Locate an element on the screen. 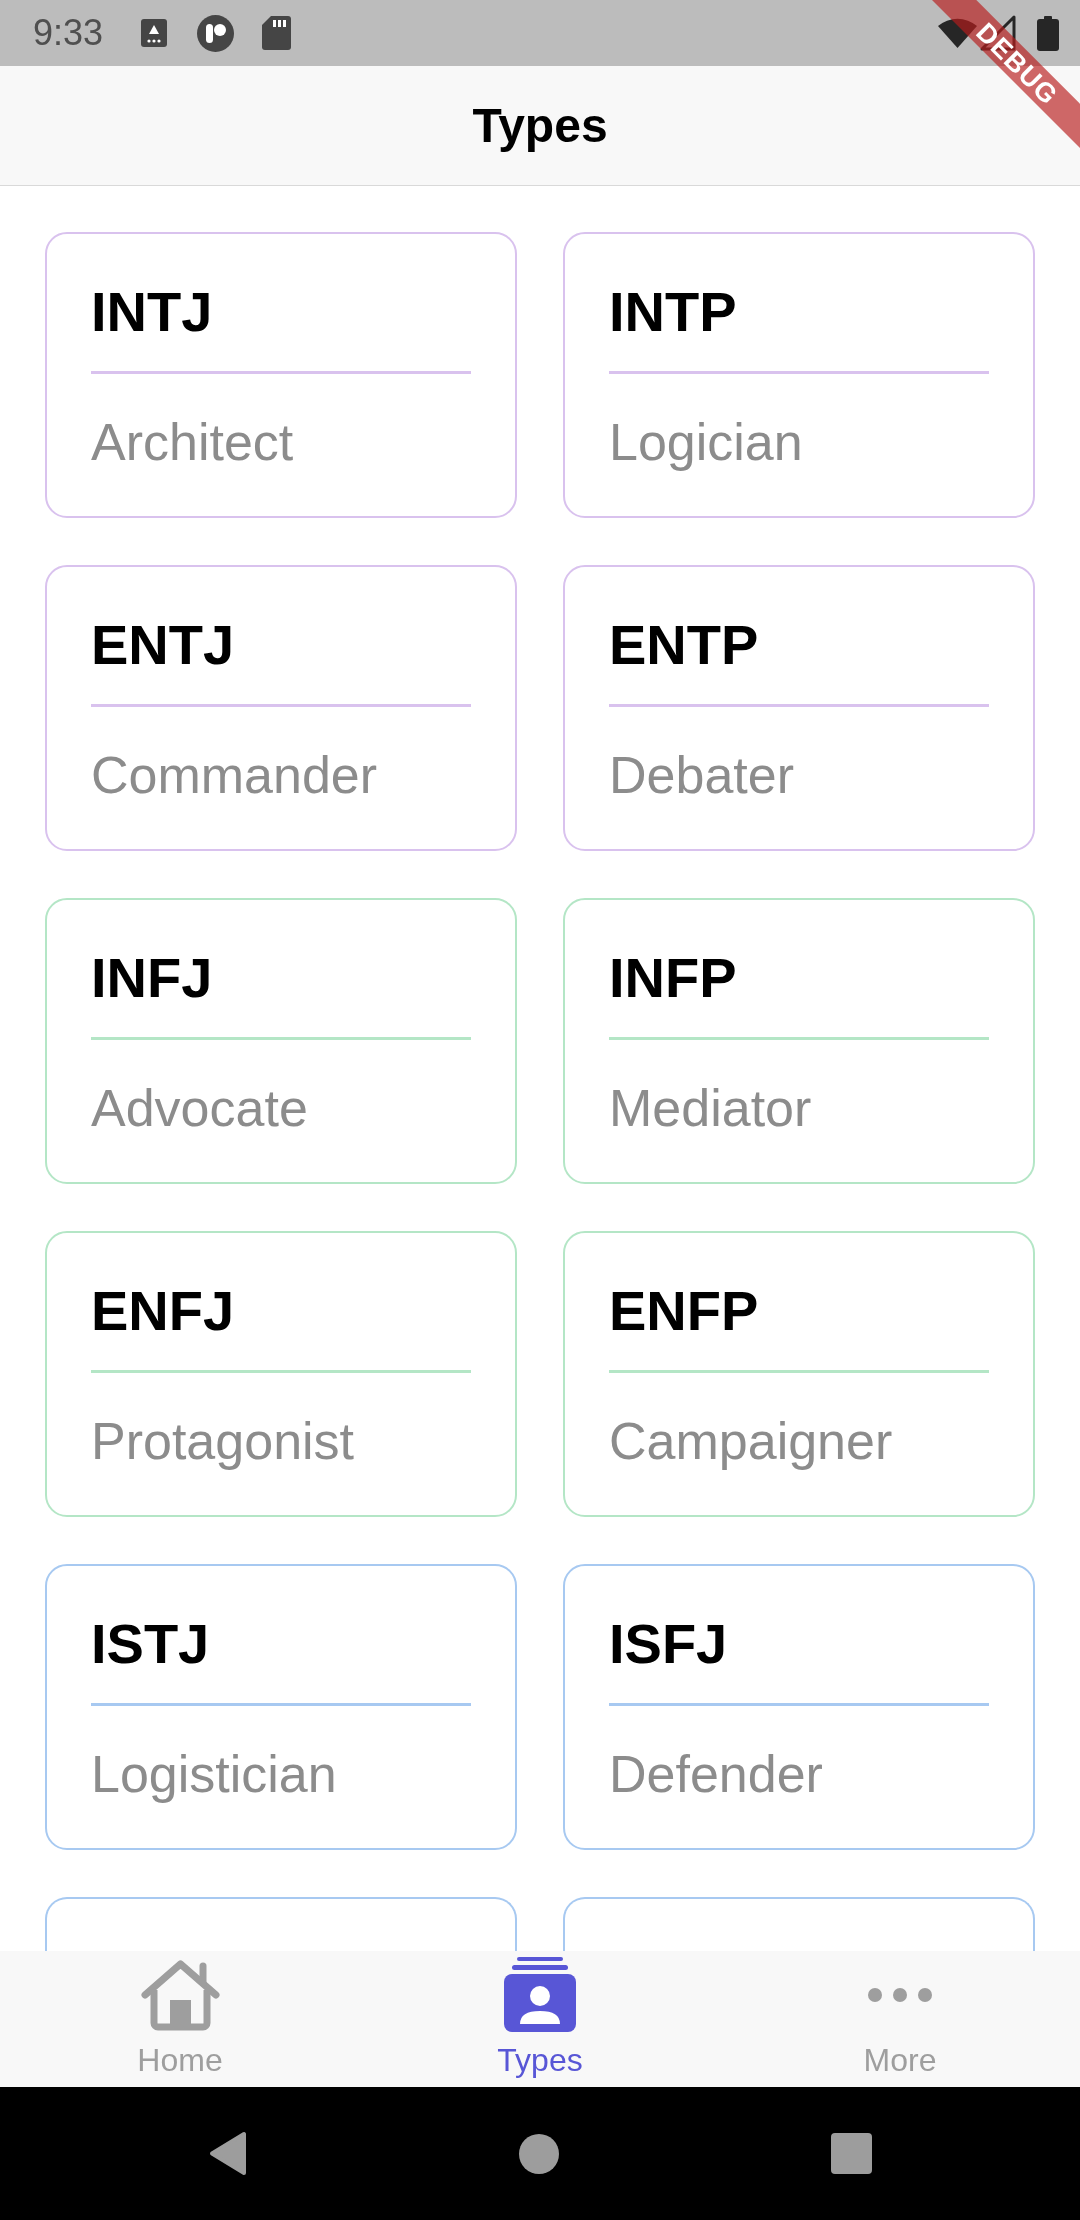 Image resolution: width=1080 pixels, height=2220 pixels. type-name: Logistician is located at coordinates (214, 1774).